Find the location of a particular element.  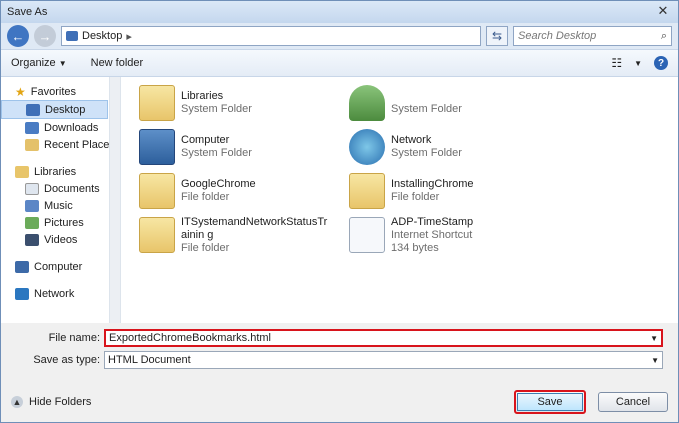

forward-button: → is located at coordinates (45, 36).